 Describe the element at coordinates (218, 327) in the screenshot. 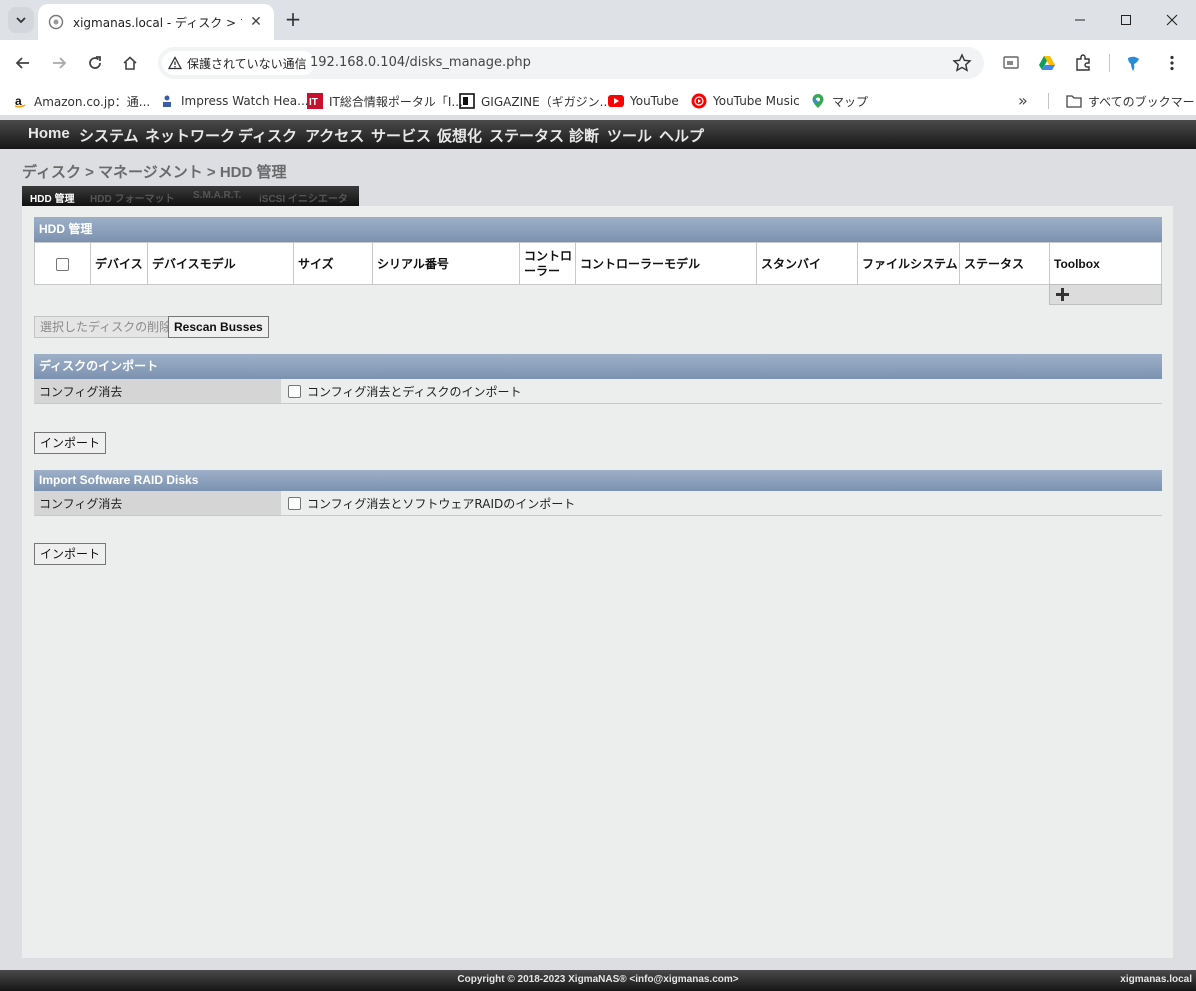

I see `rescan-busses-button: Rescan Busses` at that location.